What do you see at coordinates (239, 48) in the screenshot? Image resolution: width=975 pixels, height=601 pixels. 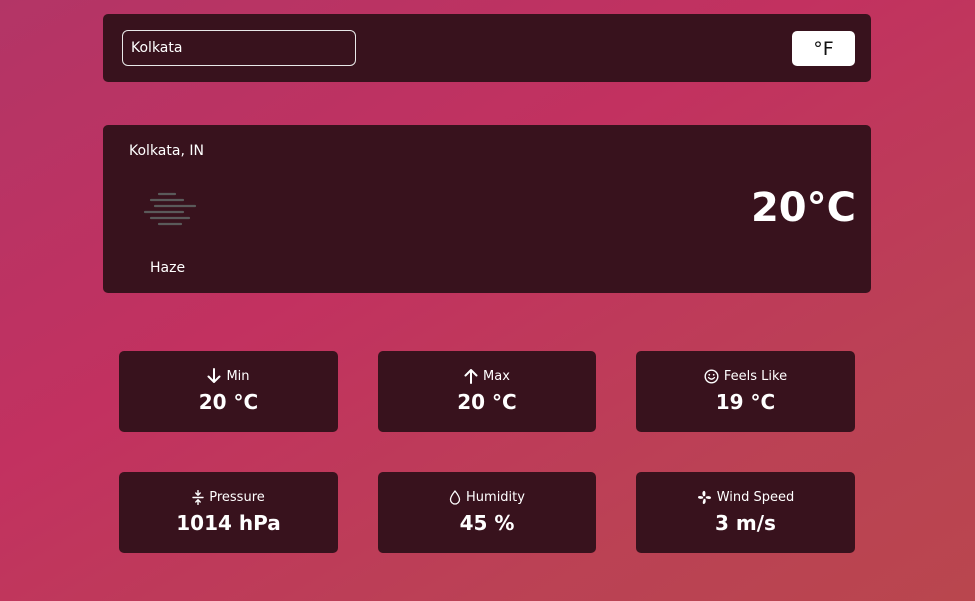 I see `city-search-input` at bounding box center [239, 48].